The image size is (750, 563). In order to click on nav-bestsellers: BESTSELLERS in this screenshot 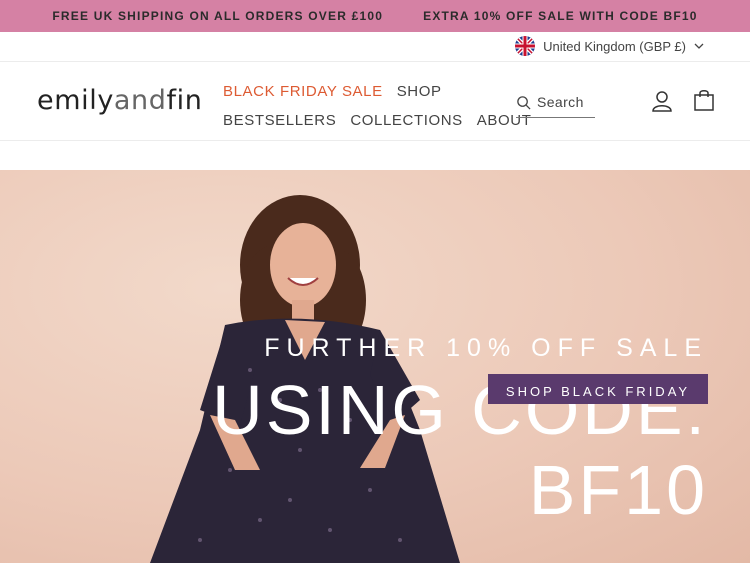, I will do `click(279, 120)`.